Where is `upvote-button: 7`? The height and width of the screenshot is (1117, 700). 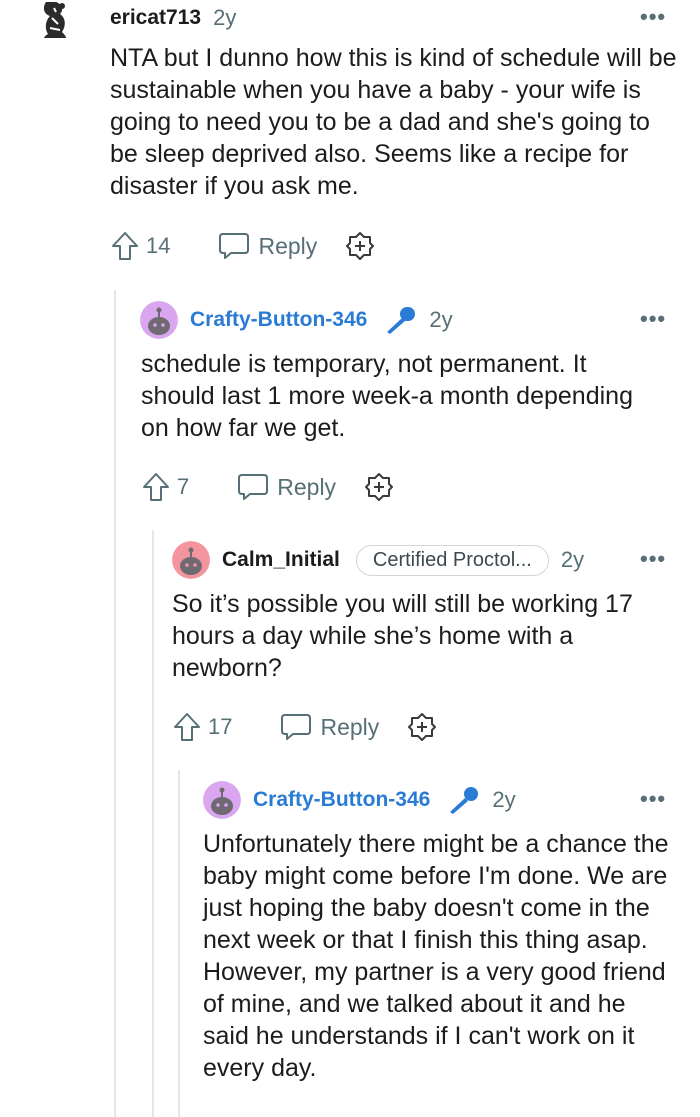
upvote-button: 7 is located at coordinates (165, 487).